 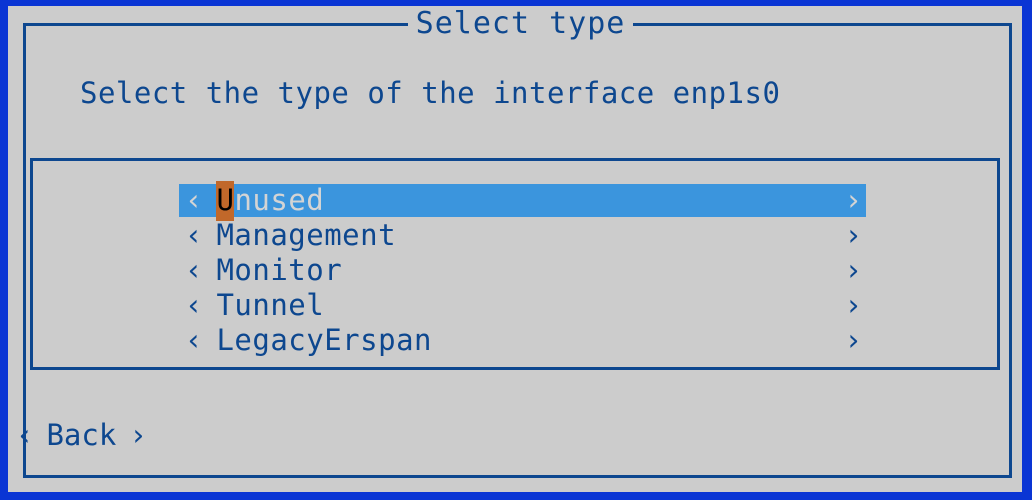 I want to click on dialog-frame-top-left, so click(x=215, y=24).